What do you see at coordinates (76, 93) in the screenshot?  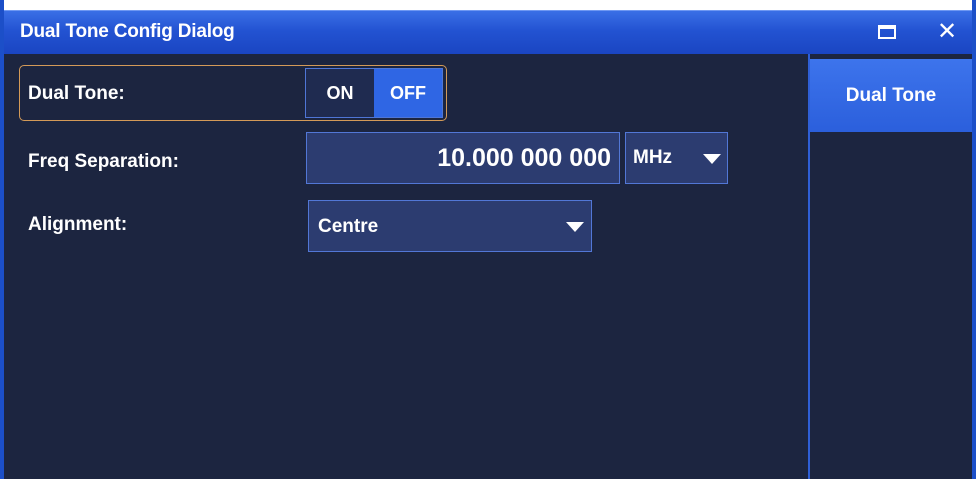 I see `dual-tone-label: Dual Tone:` at bounding box center [76, 93].